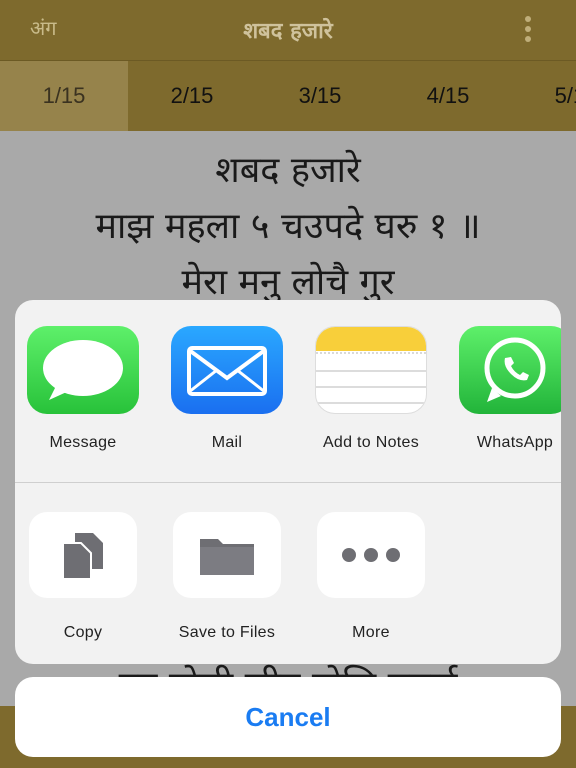  I want to click on tab-2: 2/15, so click(192, 96).